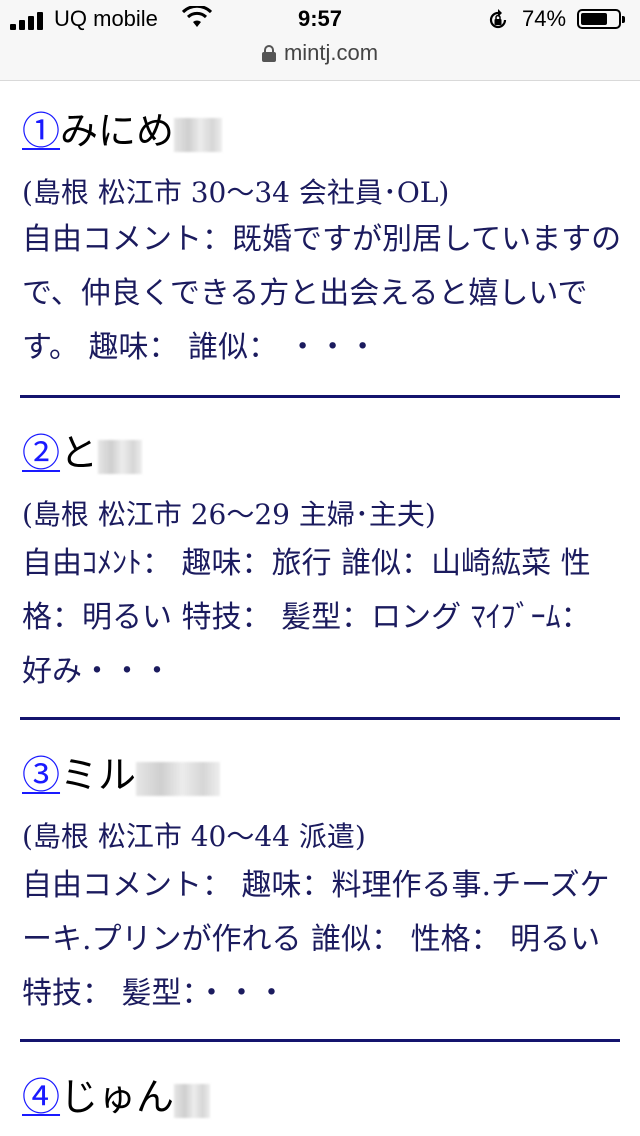  What do you see at coordinates (41, 453) in the screenshot?
I see `entry-link: ②` at bounding box center [41, 453].